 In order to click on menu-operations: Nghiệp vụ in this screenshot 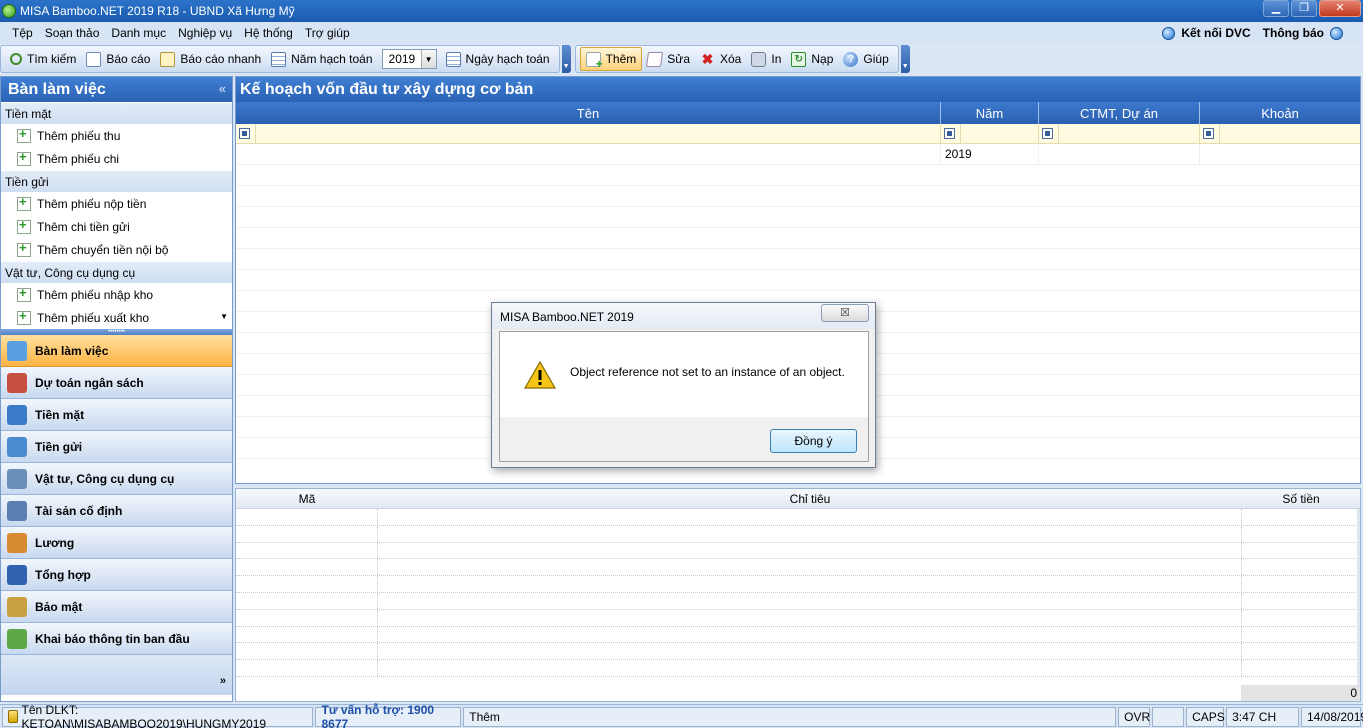, I will do `click(205, 33)`.